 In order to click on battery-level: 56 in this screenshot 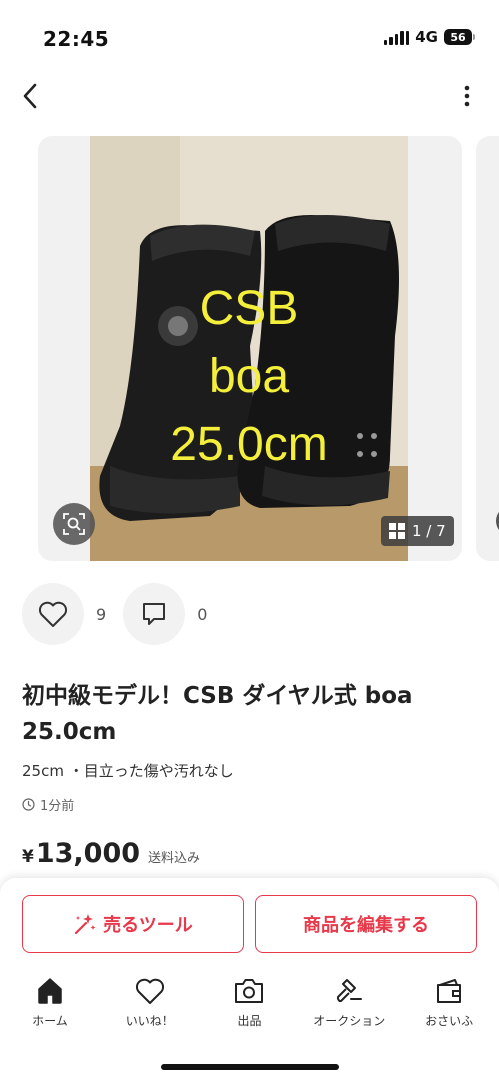, I will do `click(458, 37)`.